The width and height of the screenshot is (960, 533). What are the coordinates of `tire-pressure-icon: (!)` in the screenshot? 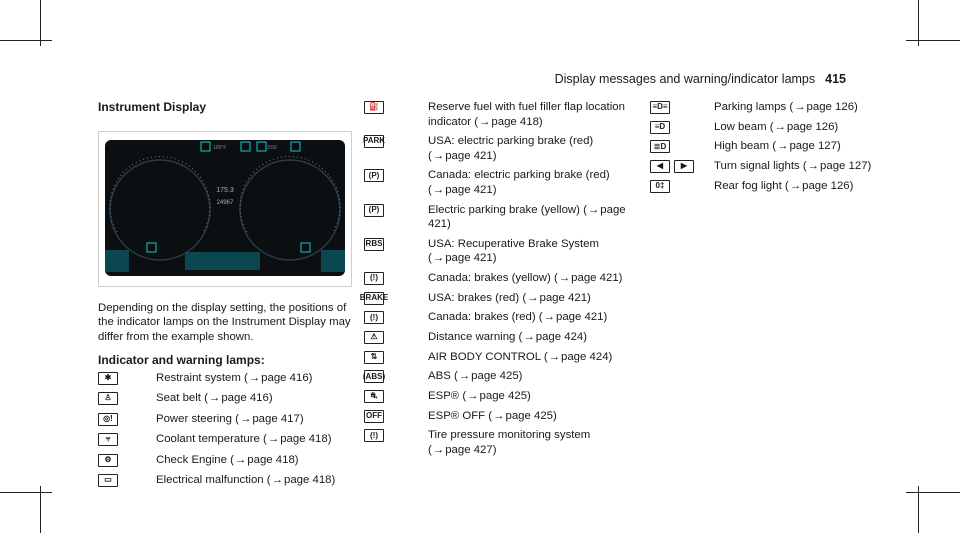 It's located at (374, 436).